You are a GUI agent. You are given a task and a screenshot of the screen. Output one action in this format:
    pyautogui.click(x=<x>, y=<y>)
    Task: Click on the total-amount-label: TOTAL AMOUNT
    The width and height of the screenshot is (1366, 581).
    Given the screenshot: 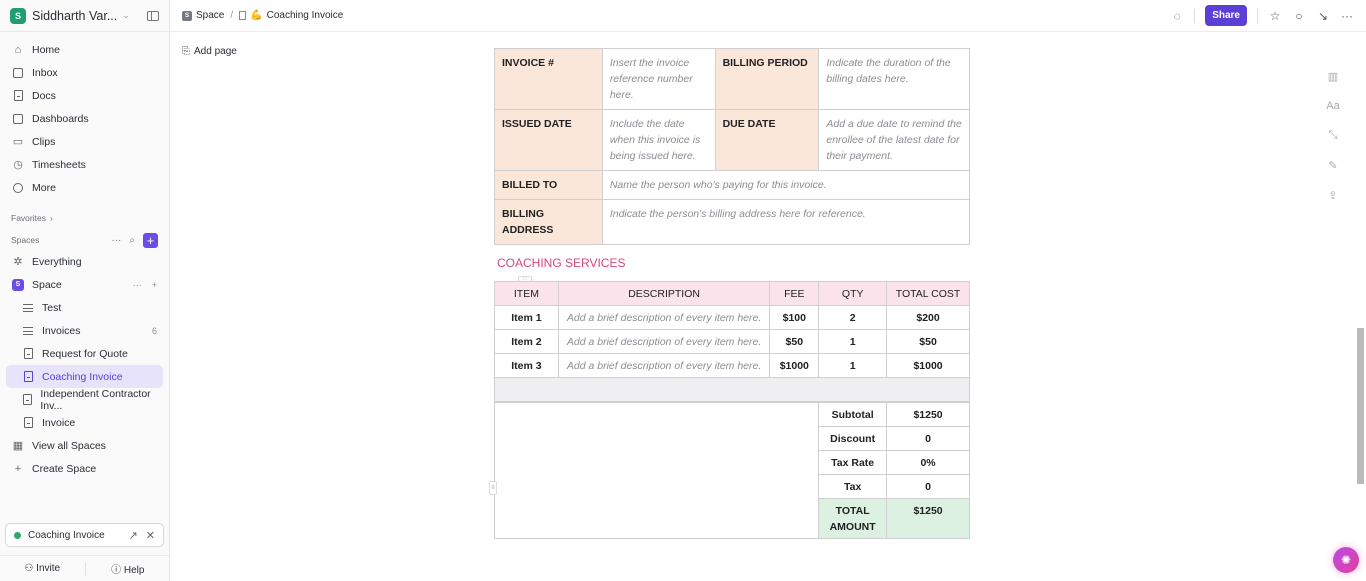 What is the action you would take?
    pyautogui.click(x=853, y=518)
    